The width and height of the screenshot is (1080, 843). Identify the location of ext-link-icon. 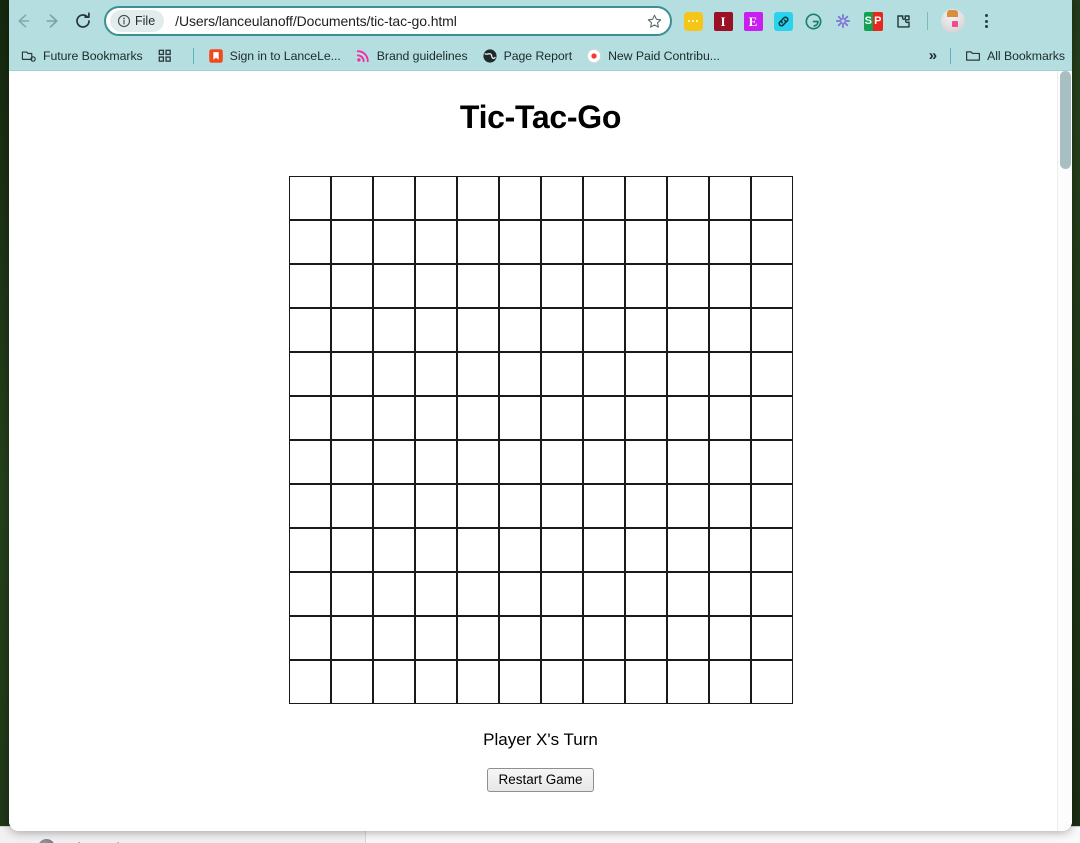
(783, 21).